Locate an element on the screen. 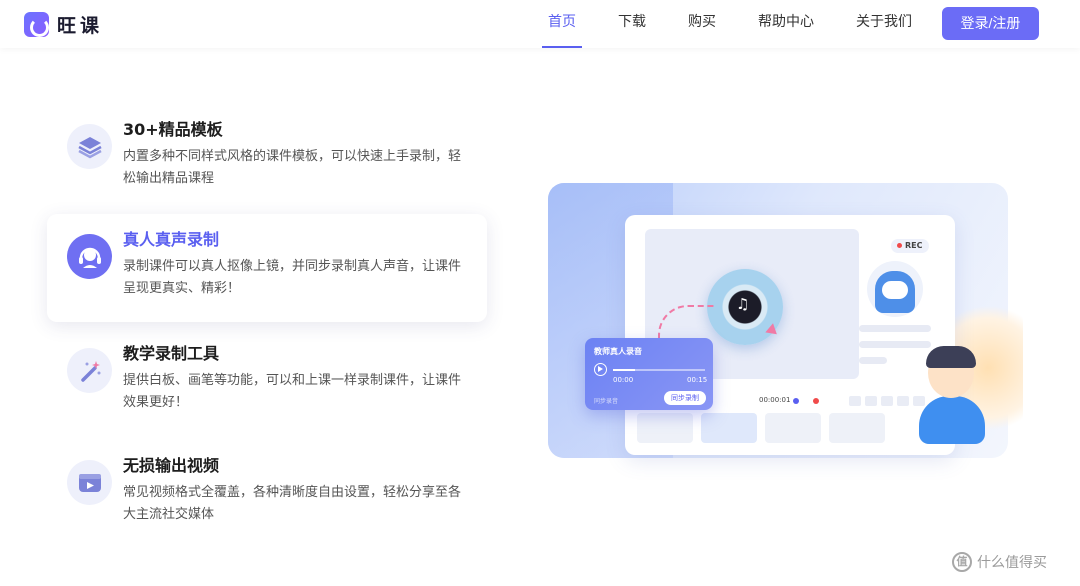  logo: 旺课 is located at coordinates (63, 24).